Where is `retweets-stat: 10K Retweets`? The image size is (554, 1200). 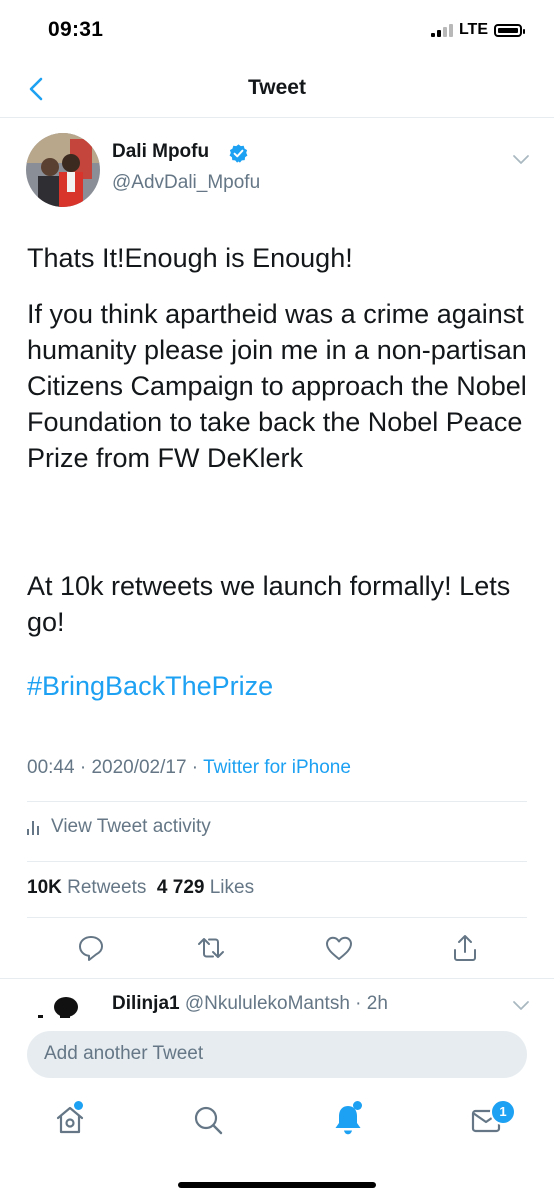
retweets-stat: 10K Retweets is located at coordinates (86, 887).